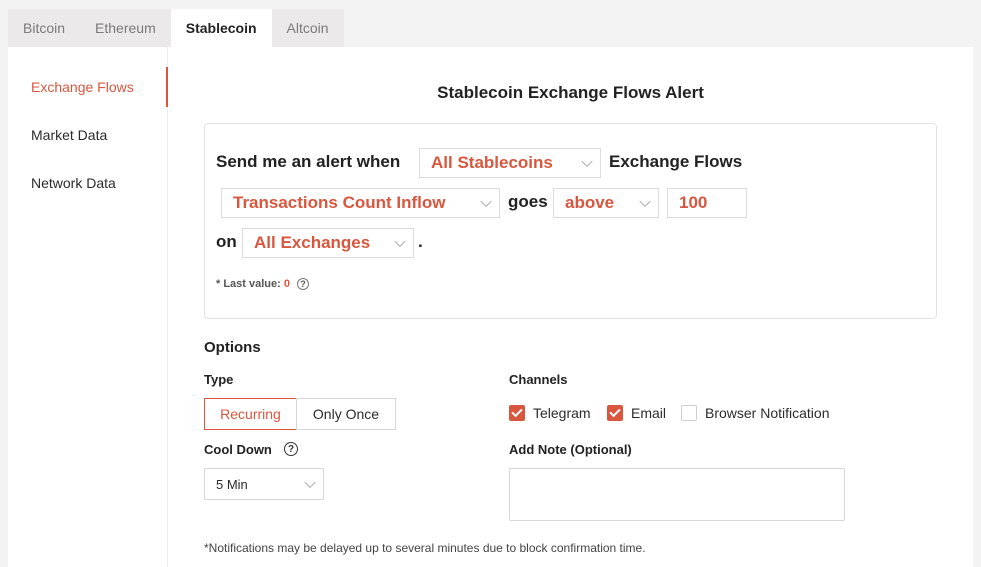 The width and height of the screenshot is (981, 567). I want to click on direction-select-value: above, so click(590, 202).